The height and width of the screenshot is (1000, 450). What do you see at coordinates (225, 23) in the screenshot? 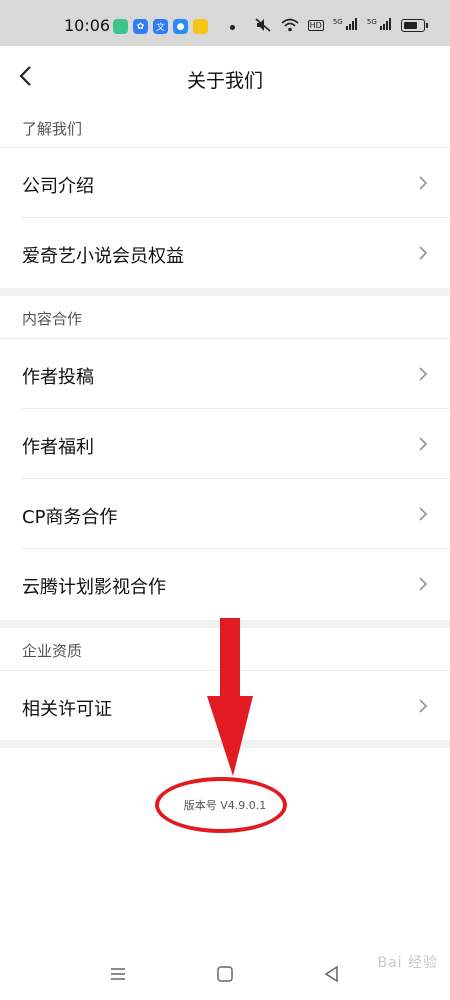
I see `status-bar: 10:06 ✿ 文 ● HD 5G 5G` at bounding box center [225, 23].